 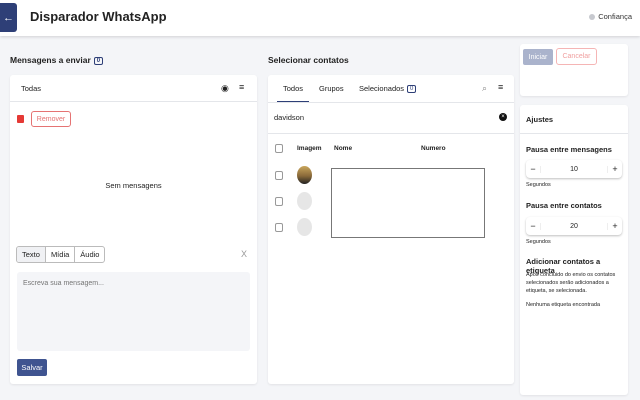 I want to click on search-icon: ⌕, so click(x=484, y=88).